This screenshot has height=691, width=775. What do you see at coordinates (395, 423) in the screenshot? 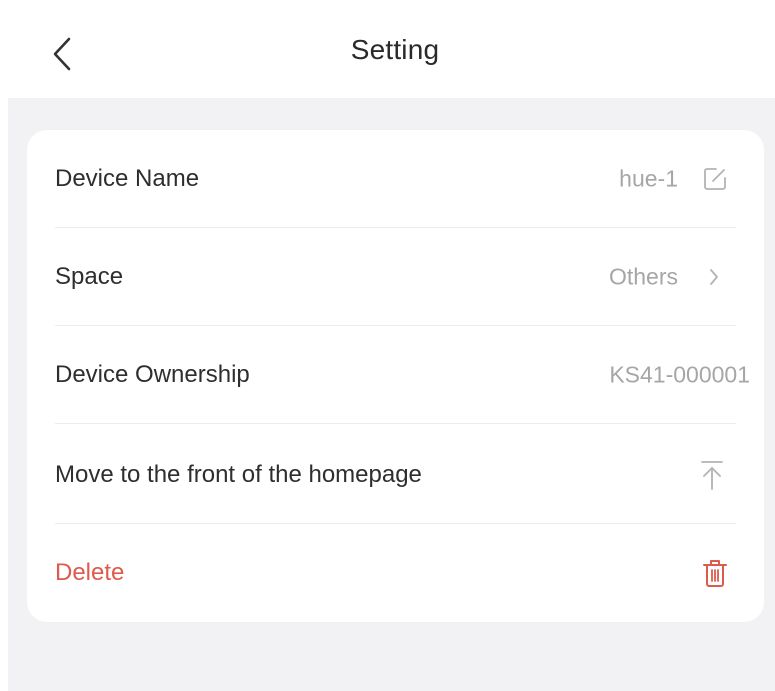
I see `row-divider` at bounding box center [395, 423].